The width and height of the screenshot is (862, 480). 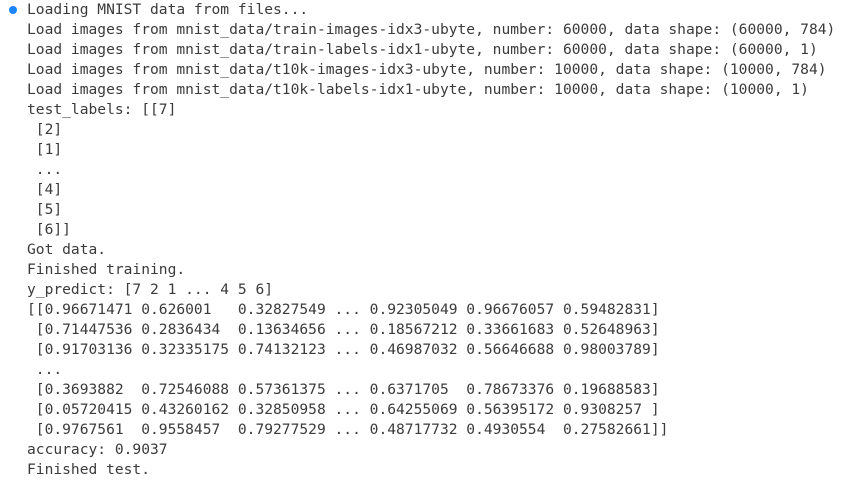 What do you see at coordinates (89, 469) in the screenshot?
I see `output-line: Finished test.` at bounding box center [89, 469].